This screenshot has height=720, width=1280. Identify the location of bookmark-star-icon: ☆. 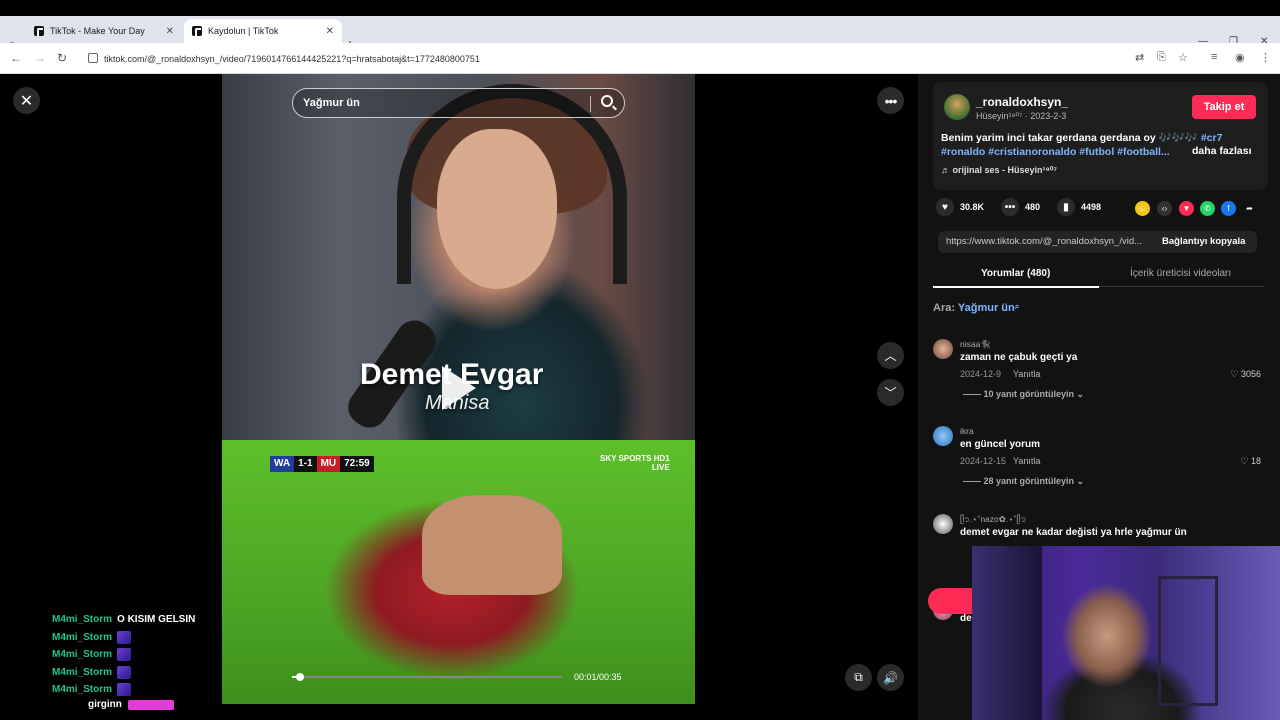
(1183, 57).